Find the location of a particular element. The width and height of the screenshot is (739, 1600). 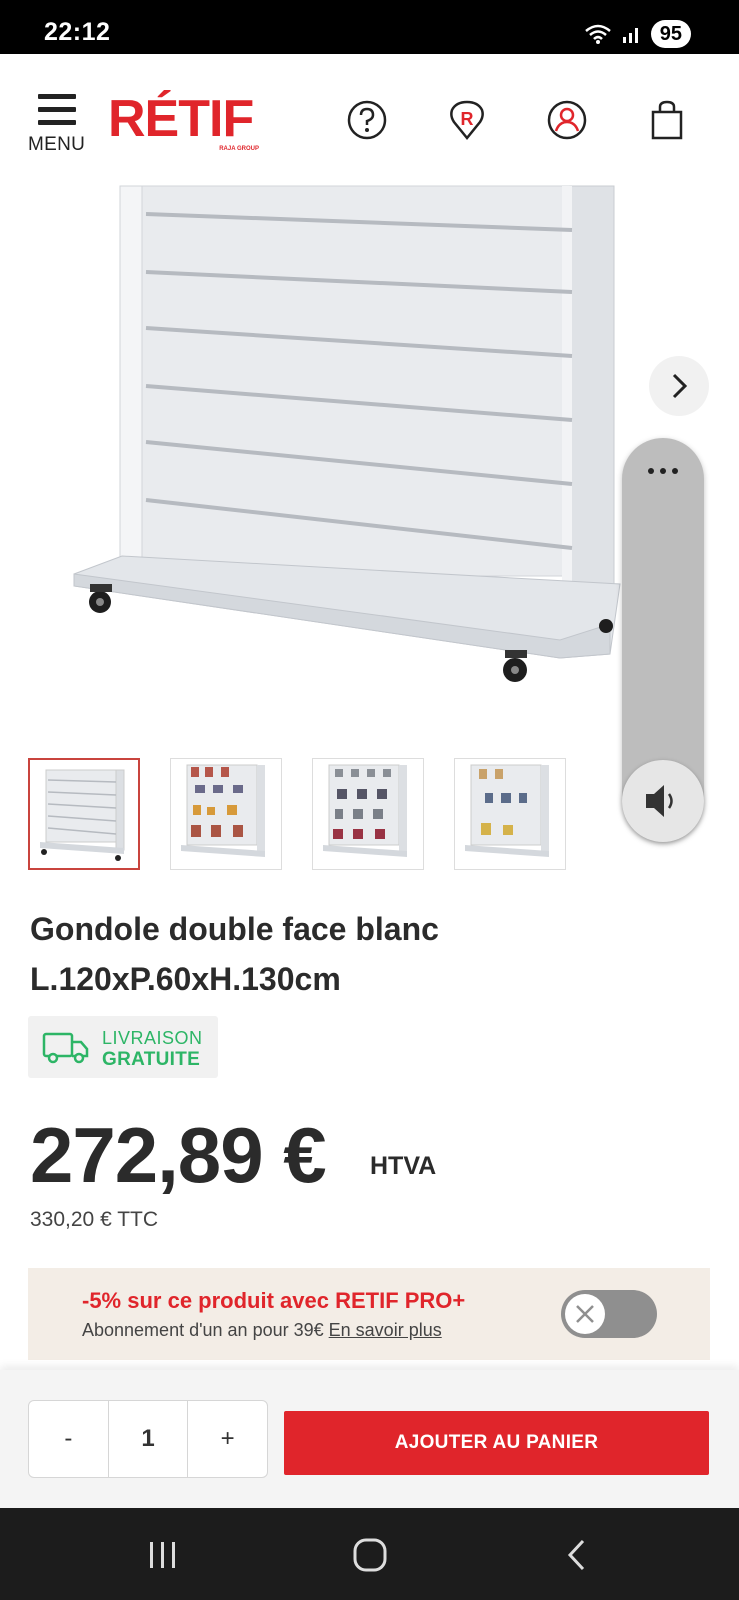

product-title-line1: Gondole double face blanc is located at coordinates (234, 929).